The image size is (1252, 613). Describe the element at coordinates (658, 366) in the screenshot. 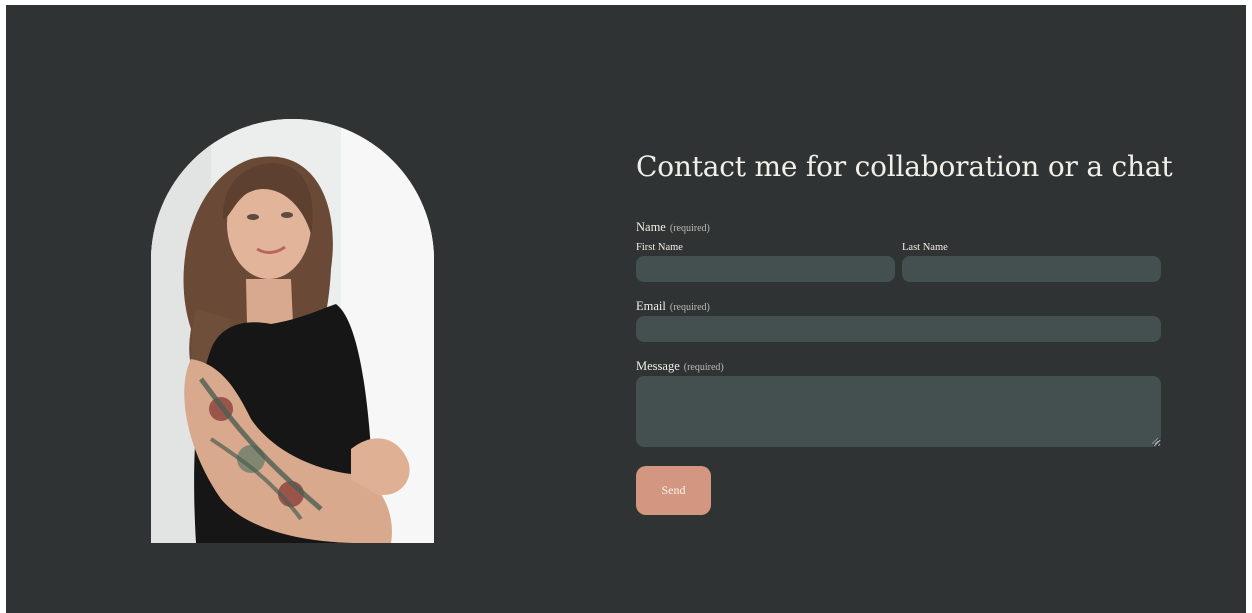

I see `message-label-text: Message` at that location.